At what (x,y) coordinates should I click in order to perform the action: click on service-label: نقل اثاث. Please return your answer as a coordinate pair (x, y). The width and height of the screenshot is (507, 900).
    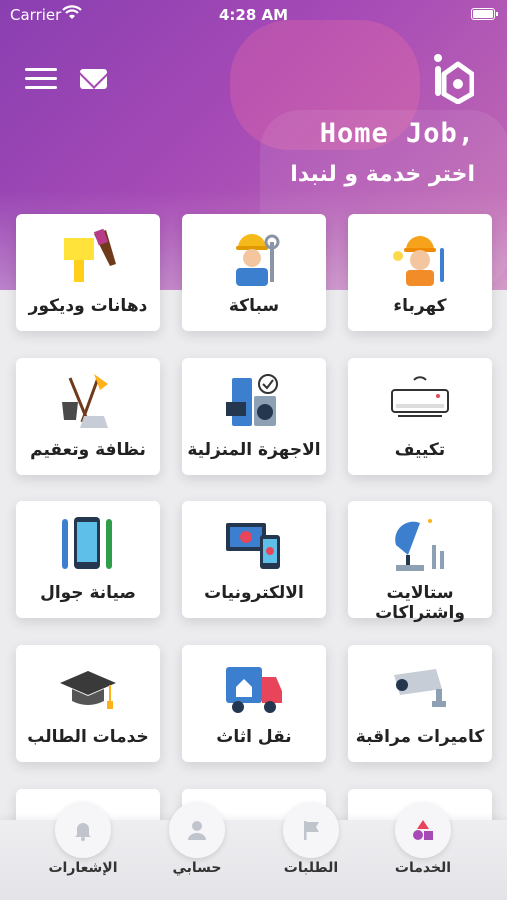
    Looking at the image, I should click on (254, 737).